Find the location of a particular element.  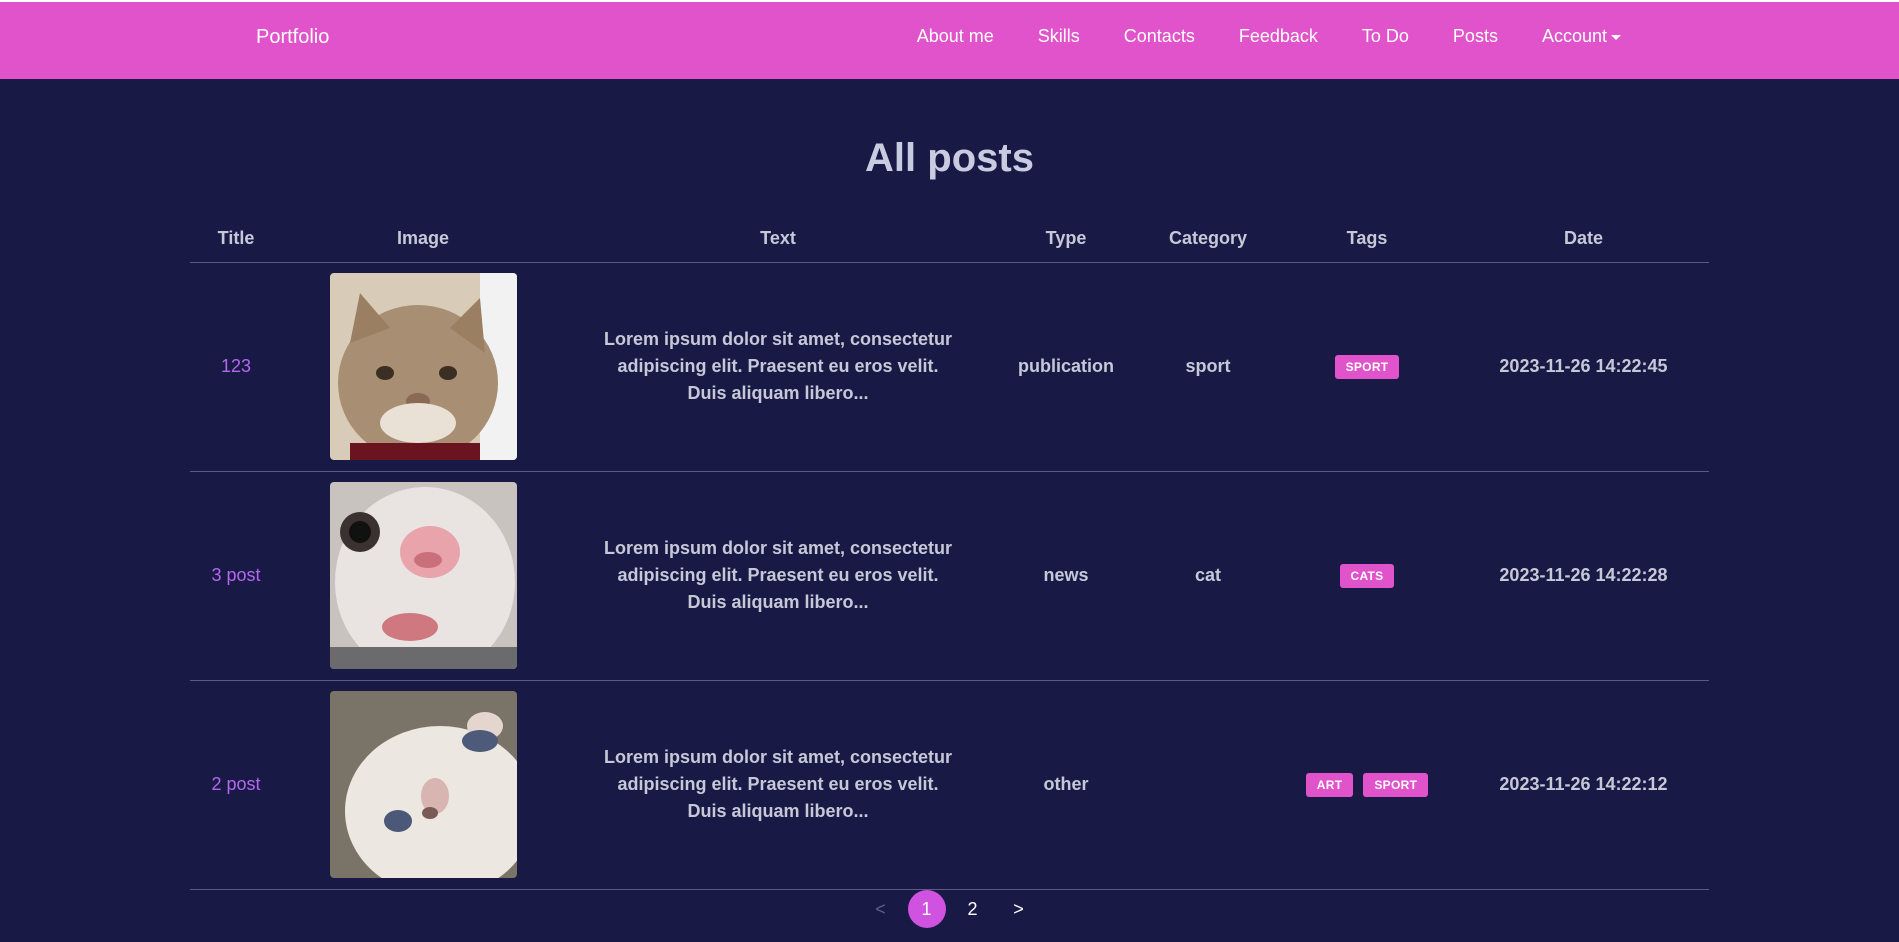

nav-contacts: Contacts is located at coordinates (1159, 36).